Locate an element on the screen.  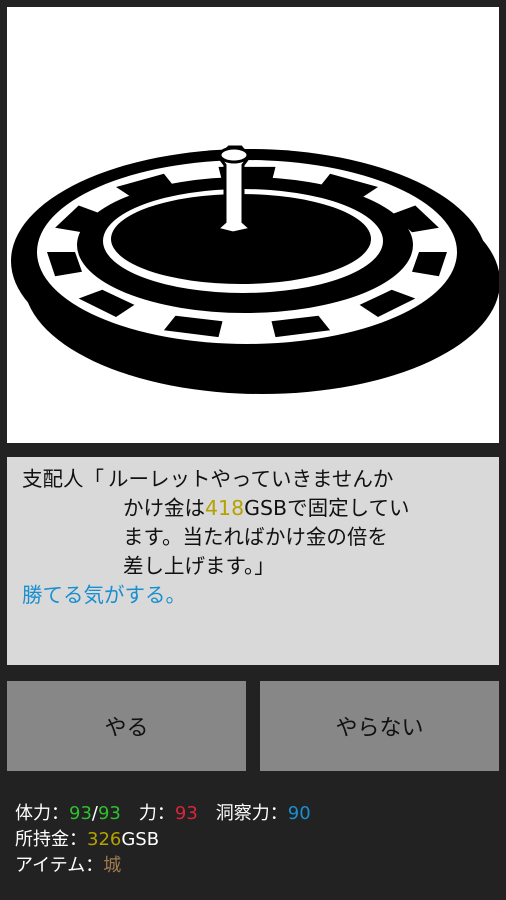
dialog-line-2: かけ金は 418 GSBで固定してい is located at coordinates (260, 508).